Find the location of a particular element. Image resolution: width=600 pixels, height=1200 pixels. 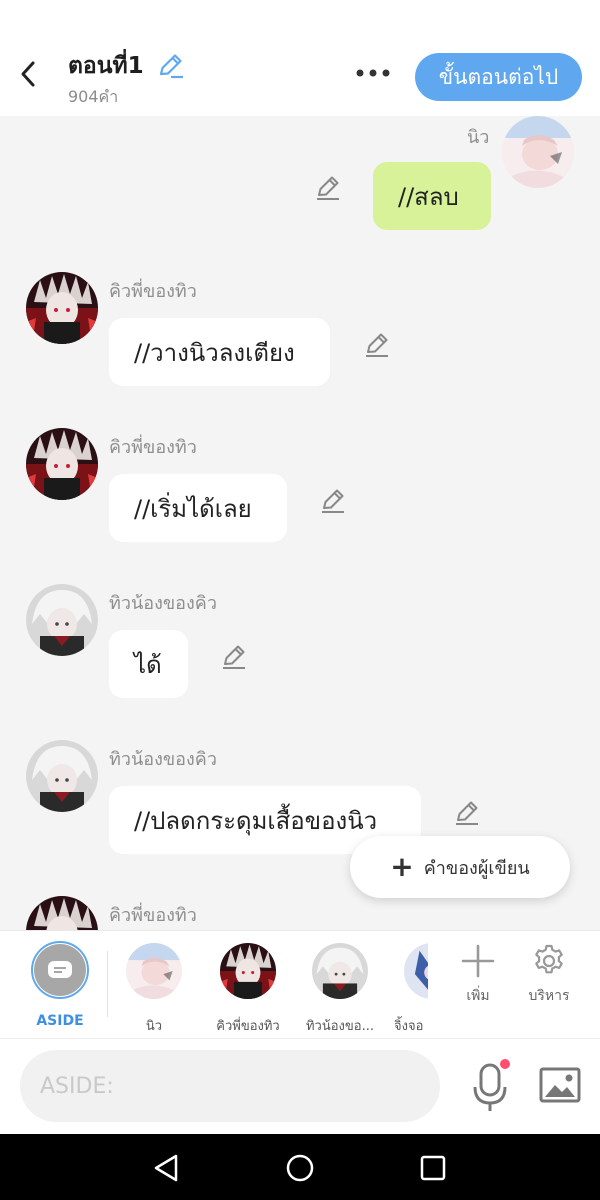

message-bubble: //เริ่มได้เลย is located at coordinates (198, 508).